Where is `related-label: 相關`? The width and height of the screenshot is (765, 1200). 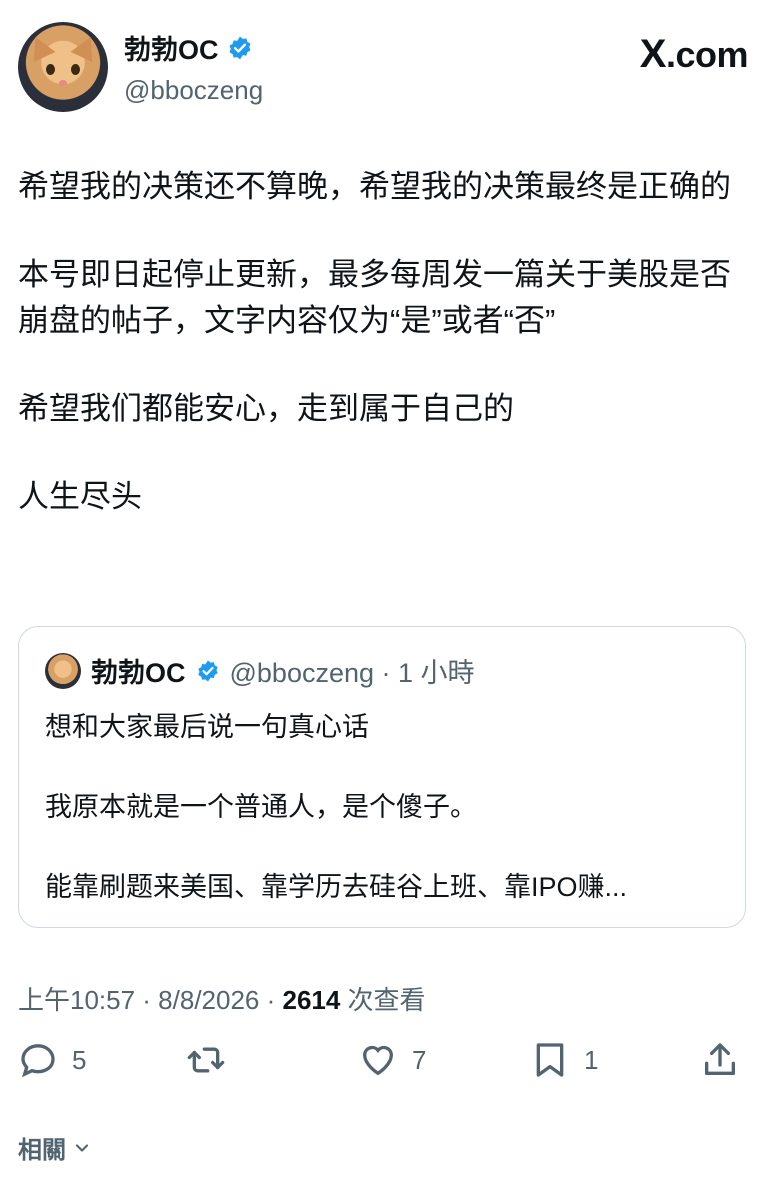
related-label: 相關 is located at coordinates (42, 1147).